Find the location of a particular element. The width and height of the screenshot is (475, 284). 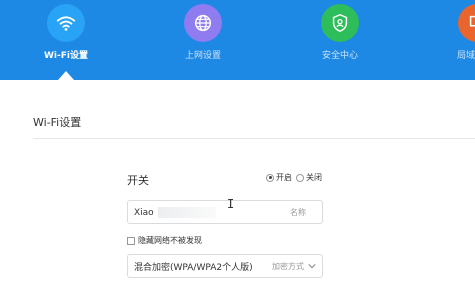

shield-user-icon is located at coordinates (340, 23).